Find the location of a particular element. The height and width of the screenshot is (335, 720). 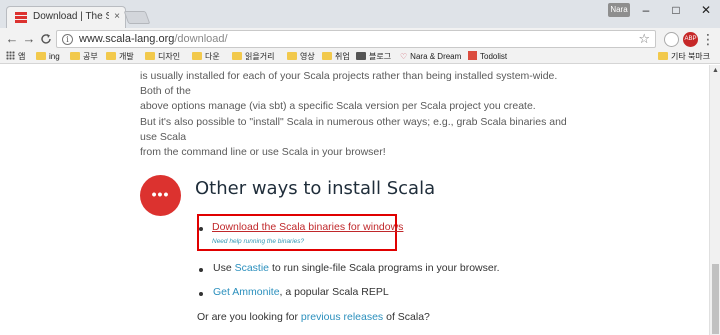

other-bookmarks: 기타 북마크 is located at coordinates (684, 57).